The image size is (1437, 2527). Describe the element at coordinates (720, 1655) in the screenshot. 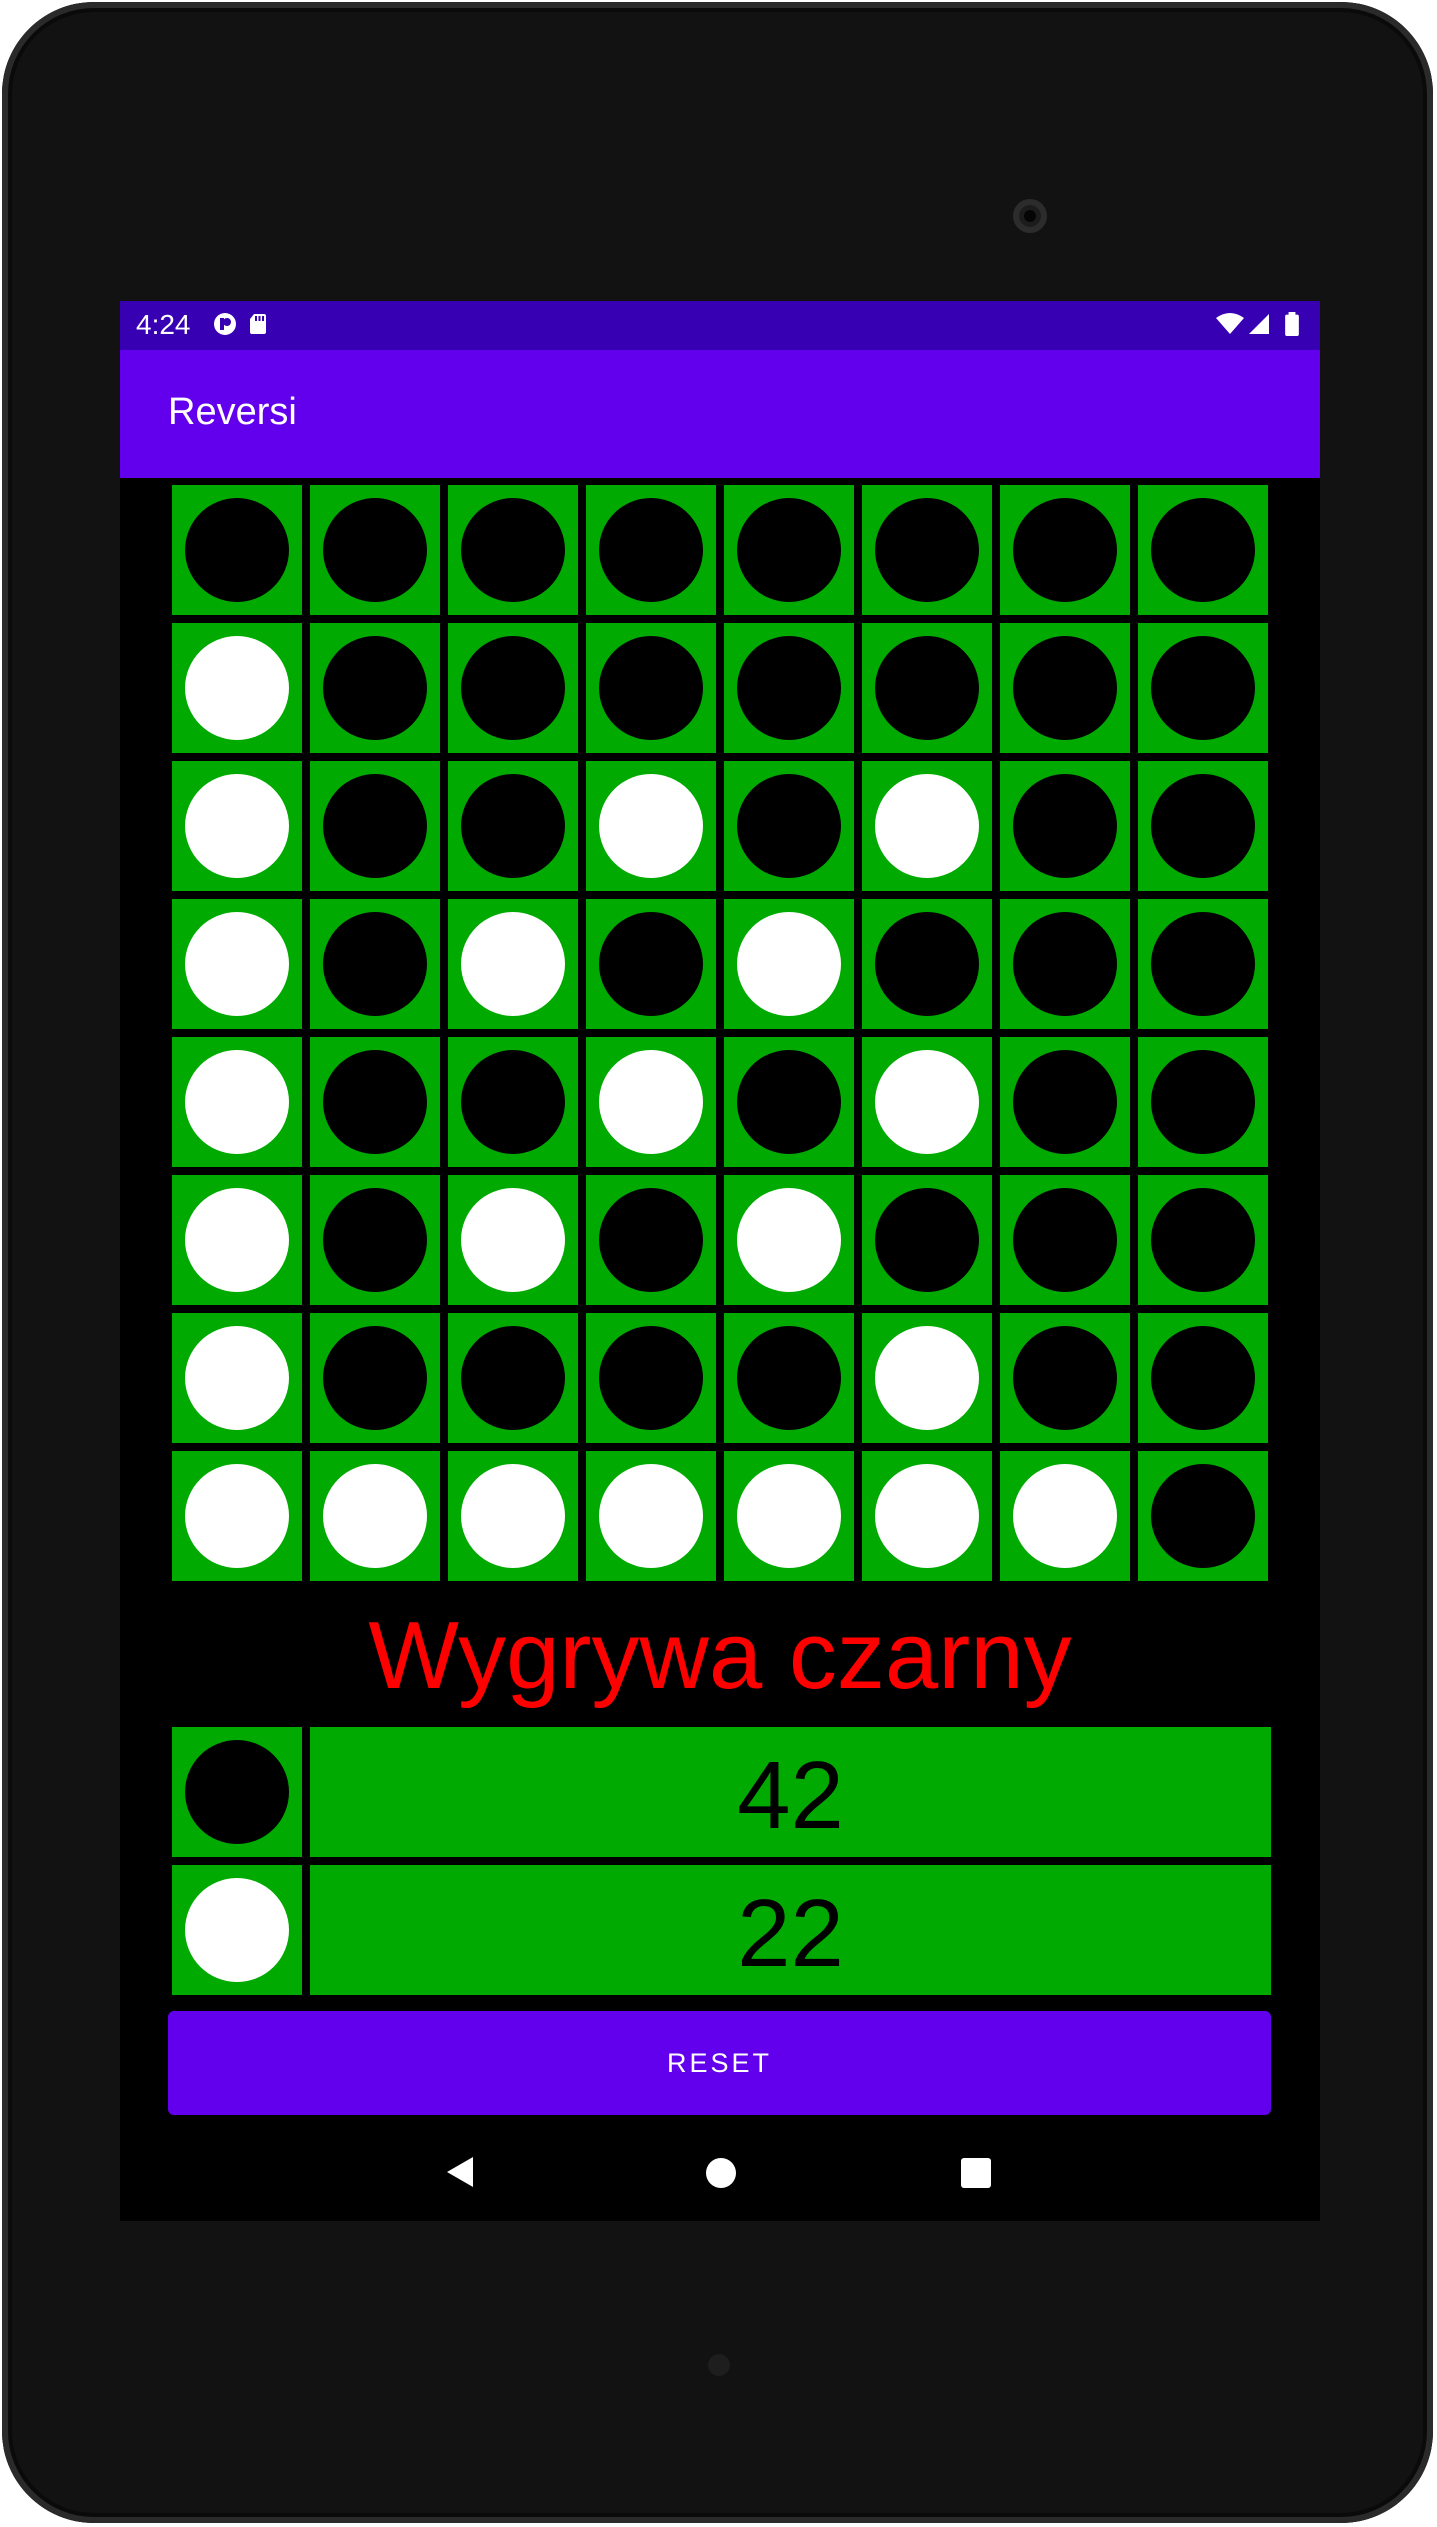

I see `winner-message: Wygrywa czarny` at that location.